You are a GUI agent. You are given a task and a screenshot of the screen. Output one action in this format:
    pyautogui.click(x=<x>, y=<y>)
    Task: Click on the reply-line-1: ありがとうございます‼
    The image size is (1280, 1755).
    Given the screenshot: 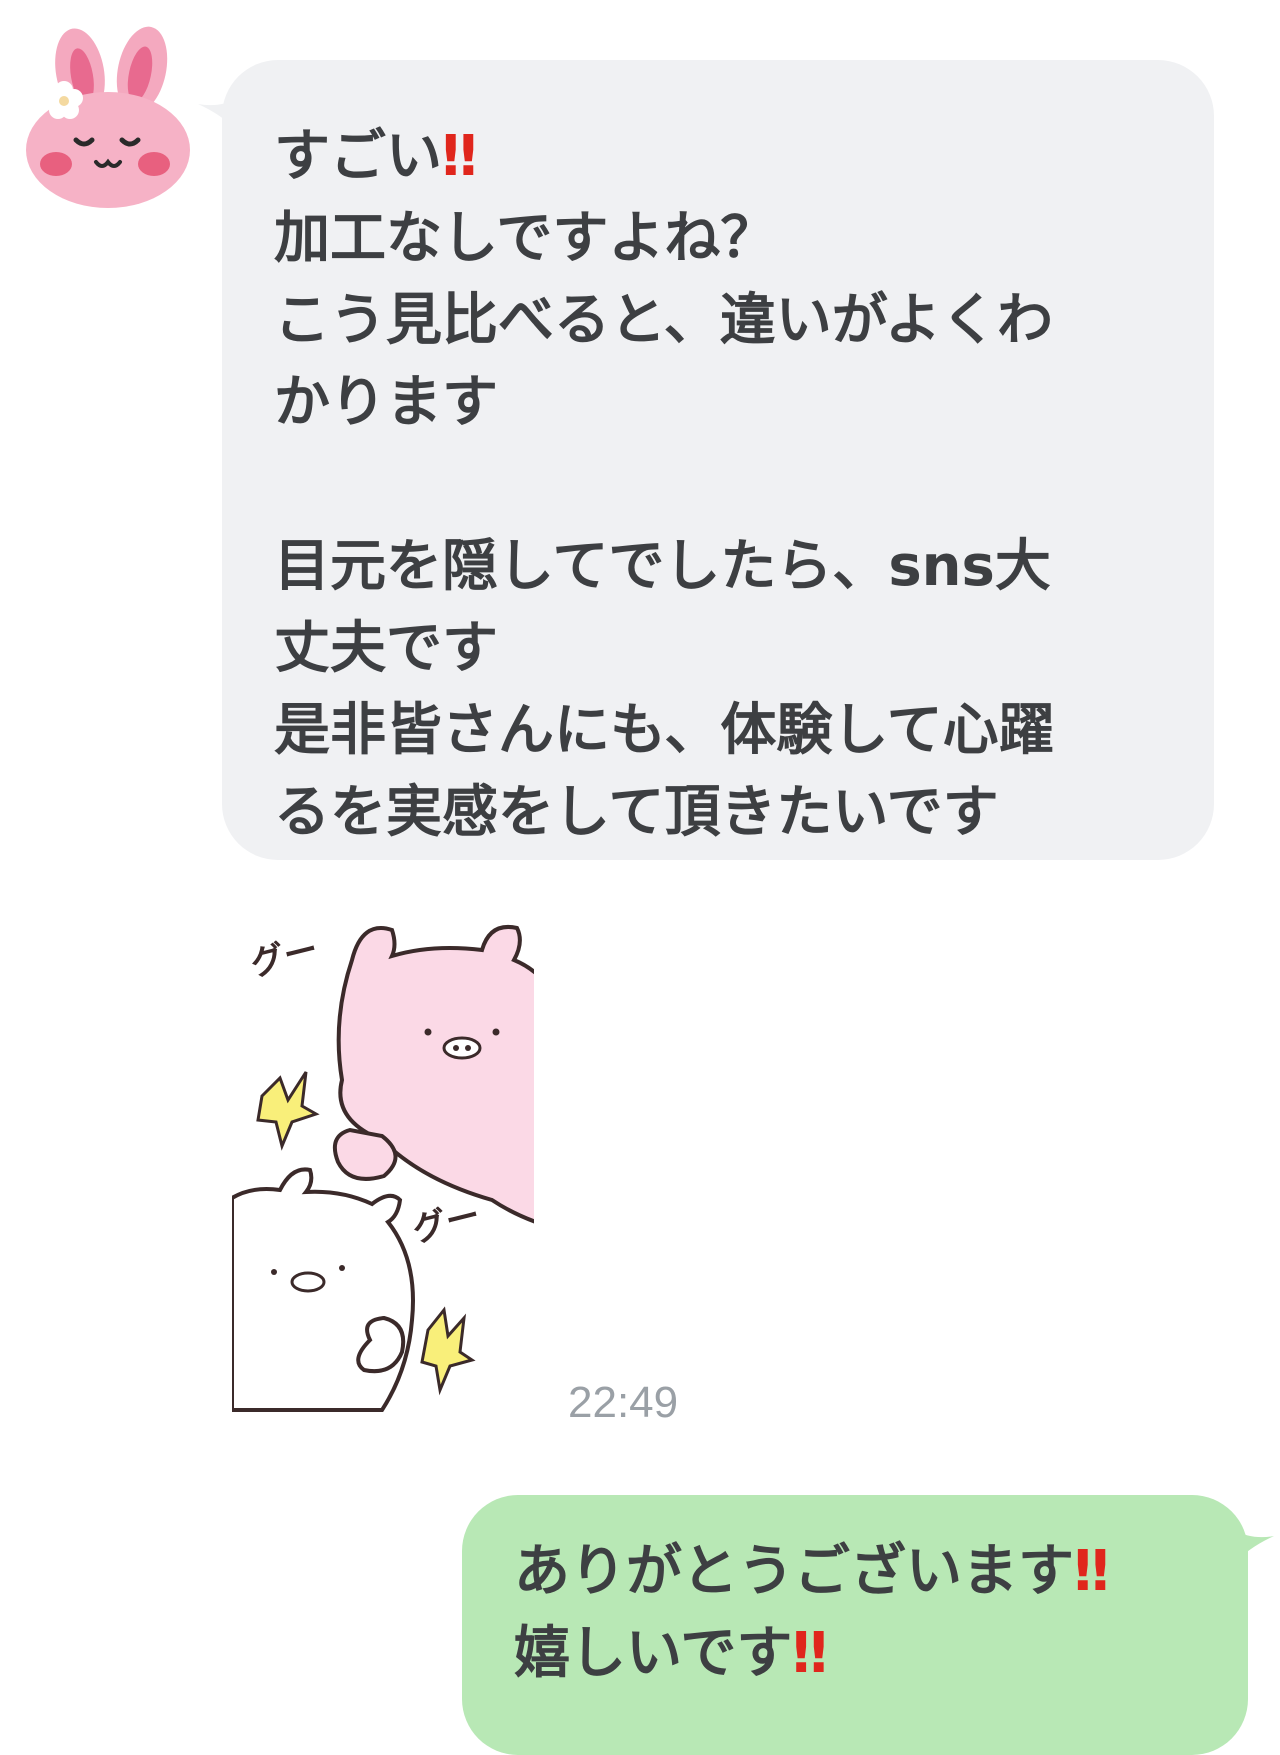 What is the action you would take?
    pyautogui.click(x=811, y=1571)
    